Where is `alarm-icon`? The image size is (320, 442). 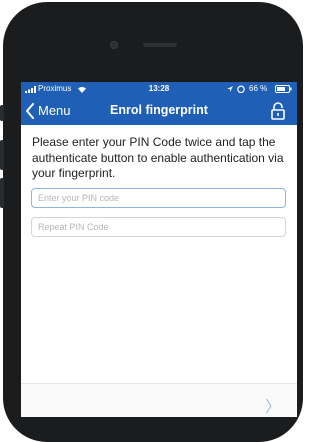 alarm-icon is located at coordinates (241, 89).